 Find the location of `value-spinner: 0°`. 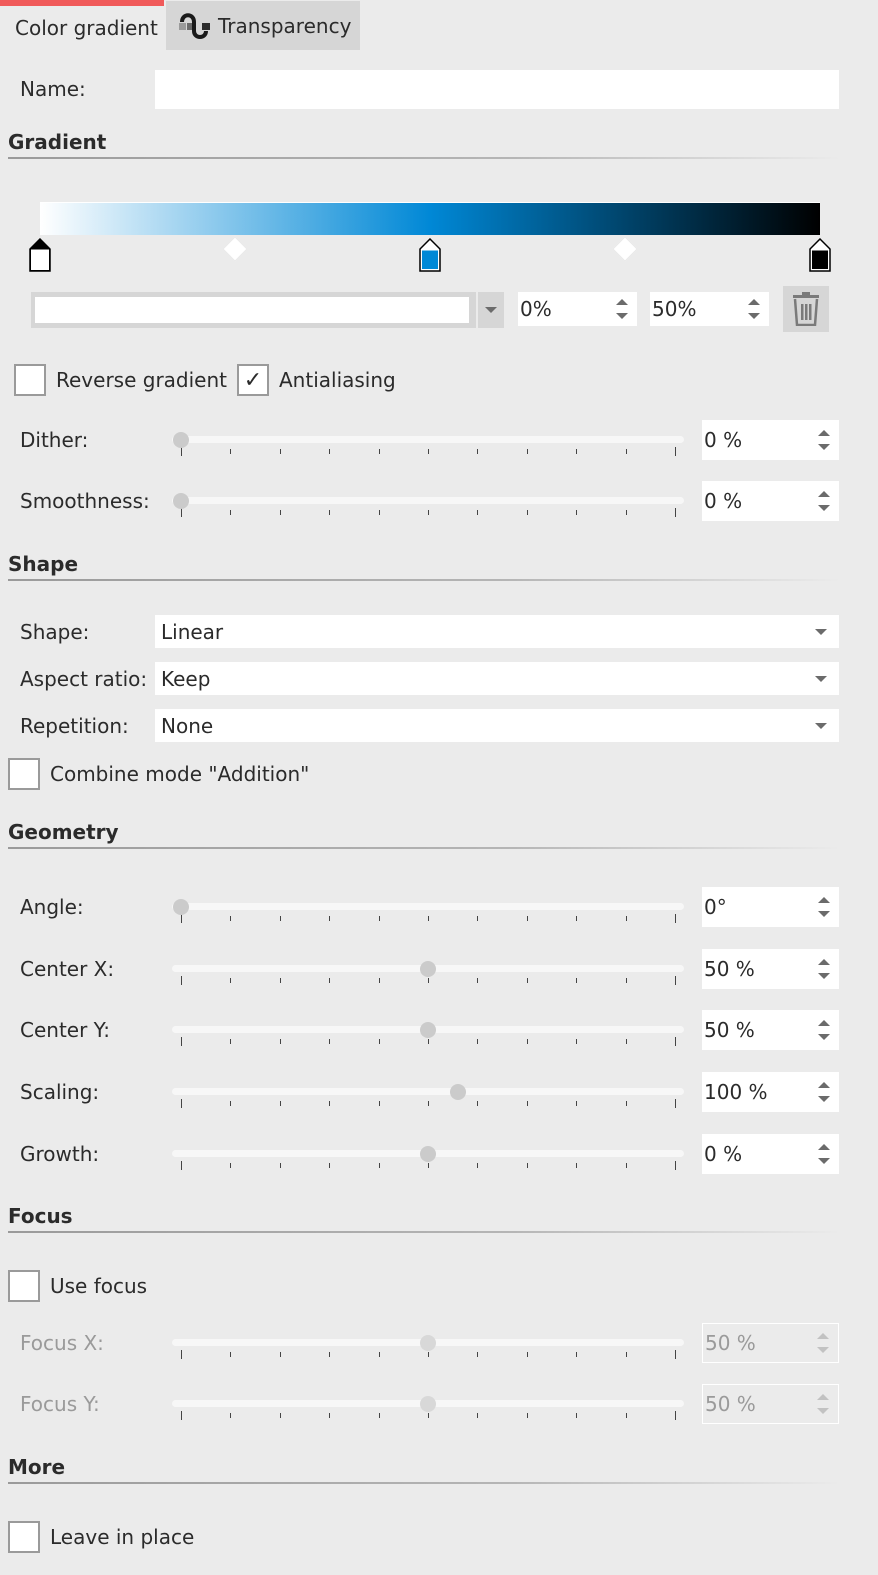

value-spinner: 0° is located at coordinates (770, 907).